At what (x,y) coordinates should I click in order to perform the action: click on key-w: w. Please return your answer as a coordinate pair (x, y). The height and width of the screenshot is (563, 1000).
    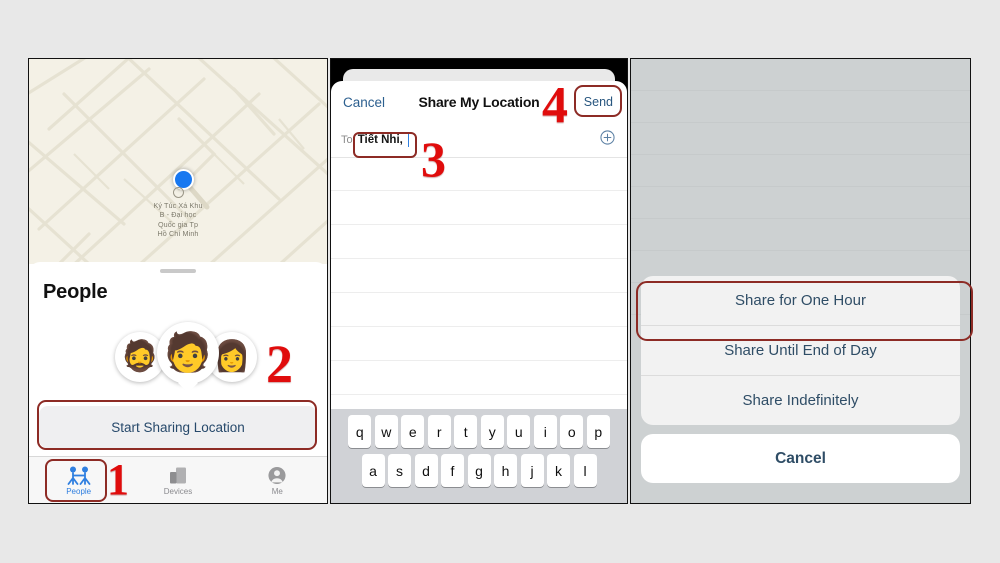
    Looking at the image, I should click on (386, 431).